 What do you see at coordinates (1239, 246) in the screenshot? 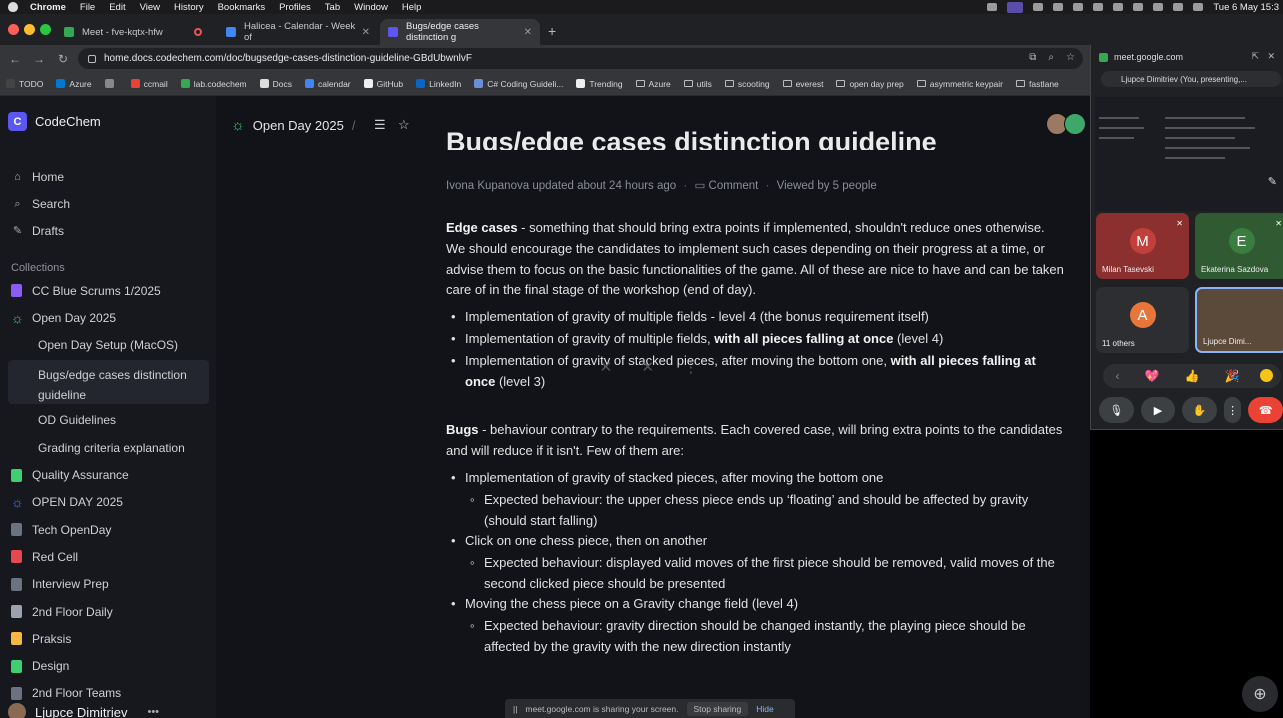
I see `participant-tile: E Ekaterina Sazdova ✕` at bounding box center [1239, 246].